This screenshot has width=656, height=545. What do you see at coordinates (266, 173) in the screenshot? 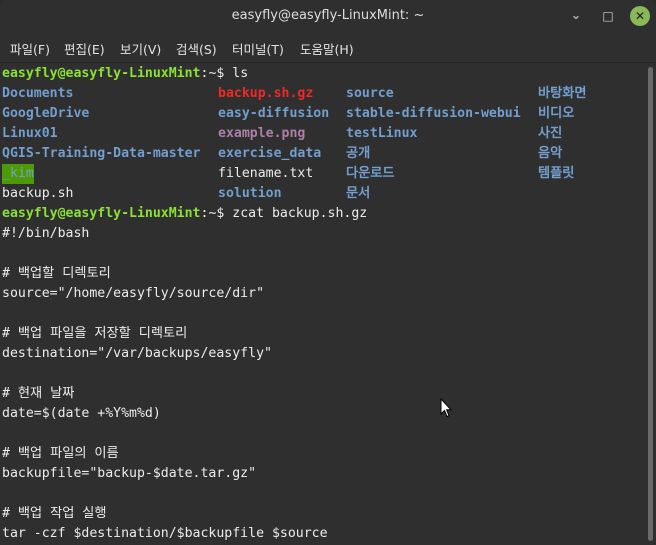
I see `ls-entry: filename.txt` at bounding box center [266, 173].